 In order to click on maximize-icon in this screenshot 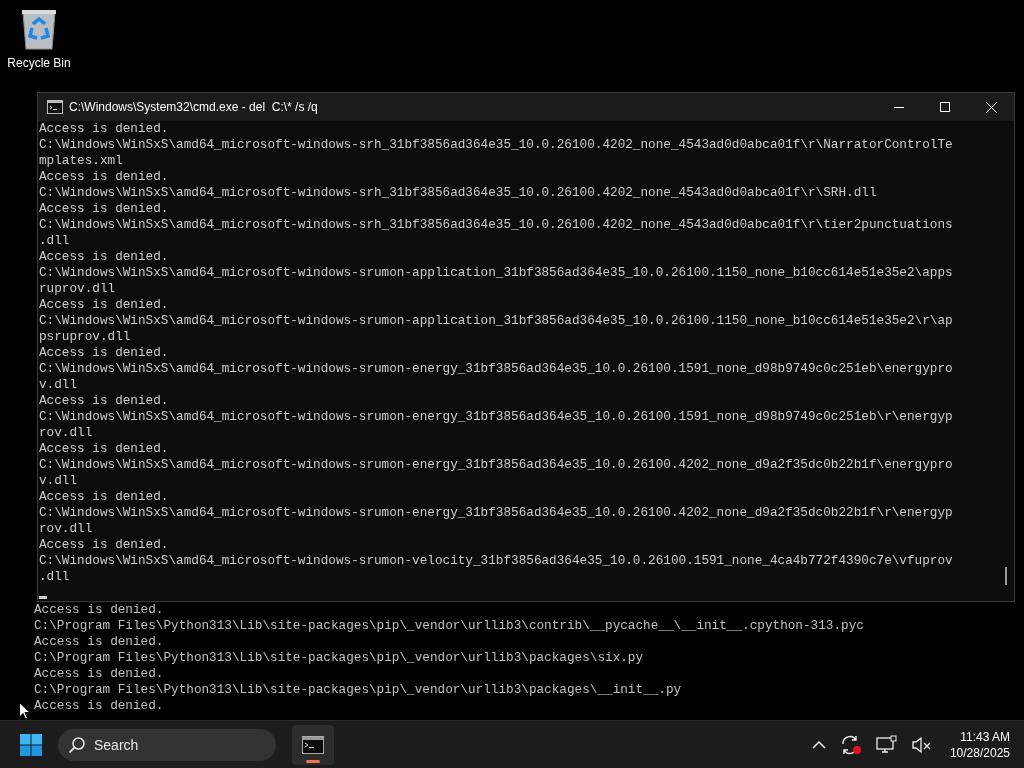, I will do `click(945, 107)`.